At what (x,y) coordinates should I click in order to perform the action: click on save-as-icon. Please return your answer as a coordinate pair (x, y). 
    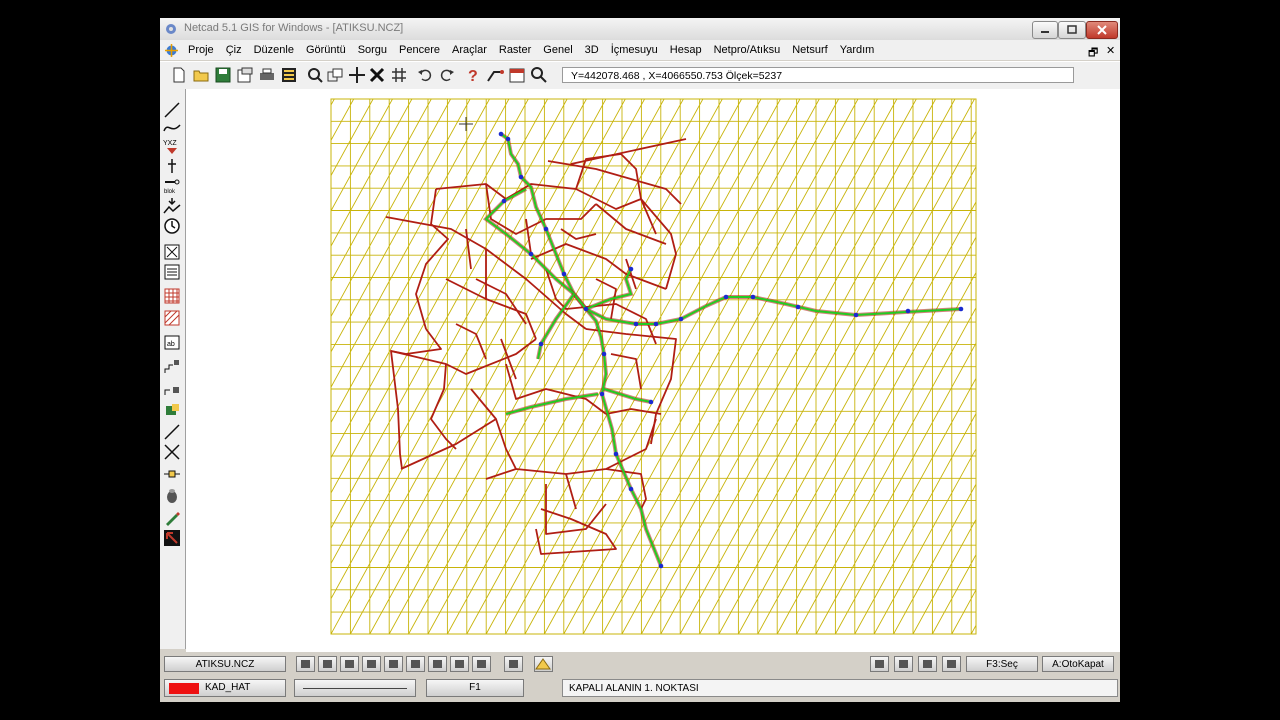
    Looking at the image, I should click on (245, 75).